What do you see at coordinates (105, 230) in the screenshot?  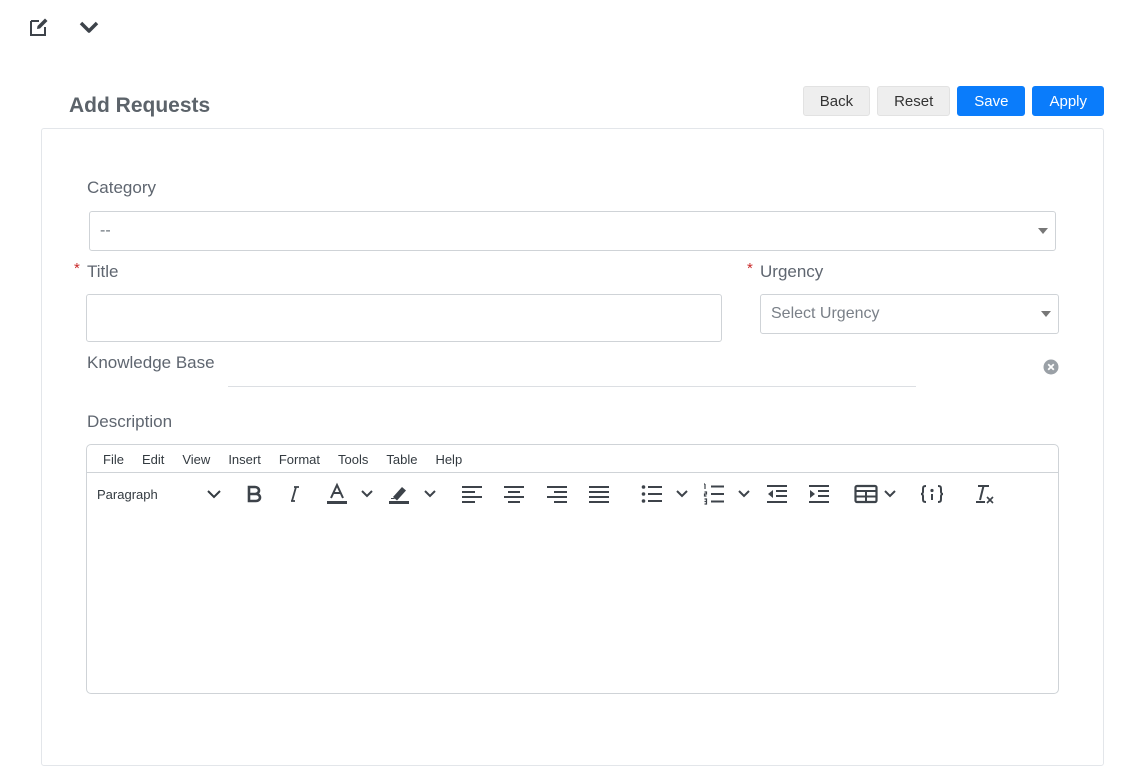 I see `category-value: --` at bounding box center [105, 230].